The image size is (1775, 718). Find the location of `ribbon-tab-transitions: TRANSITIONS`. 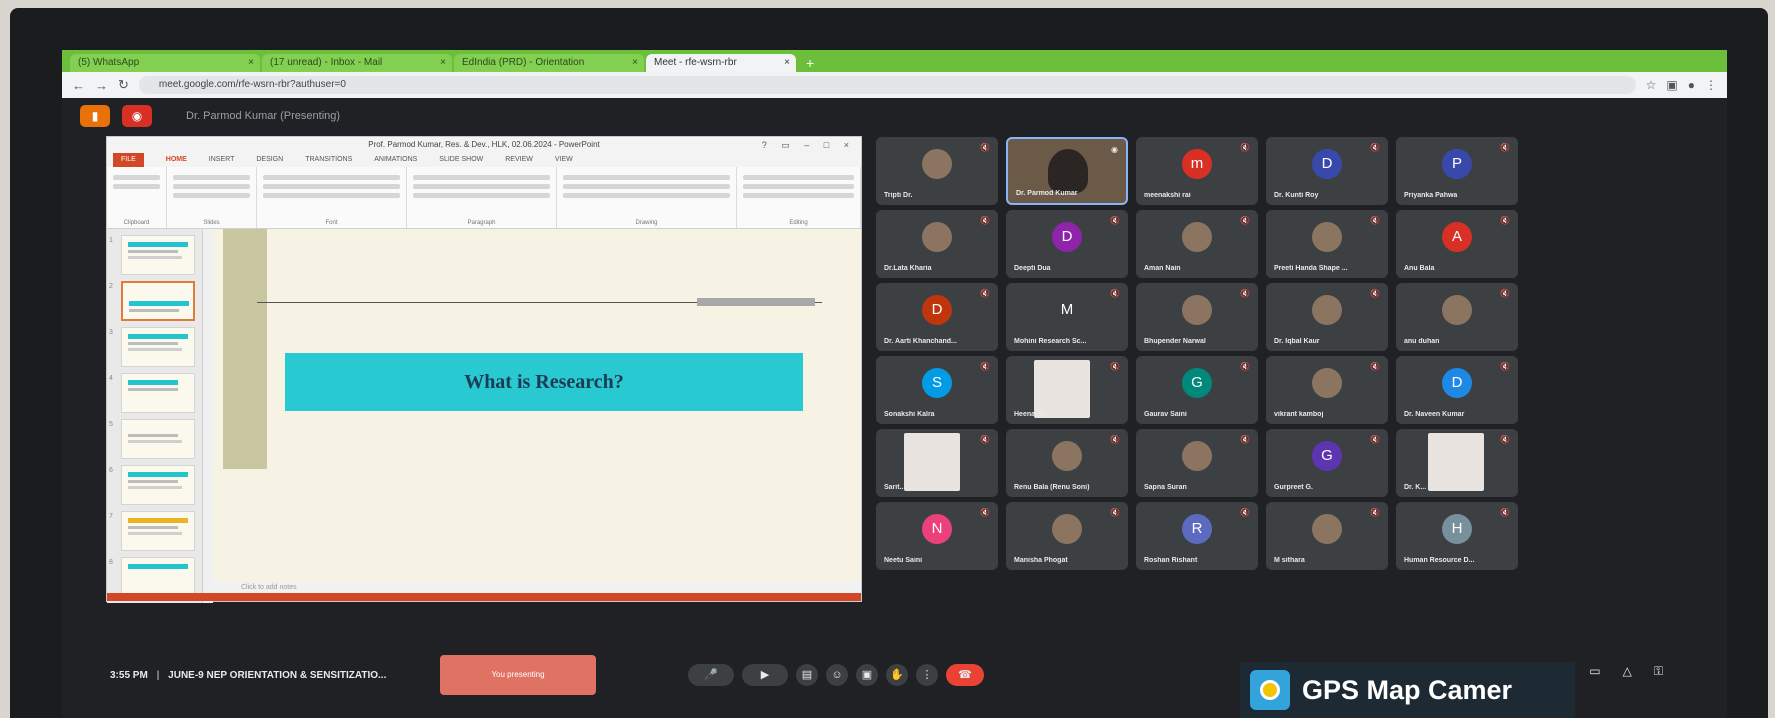

ribbon-tab-transitions: TRANSITIONS is located at coordinates (328, 160).